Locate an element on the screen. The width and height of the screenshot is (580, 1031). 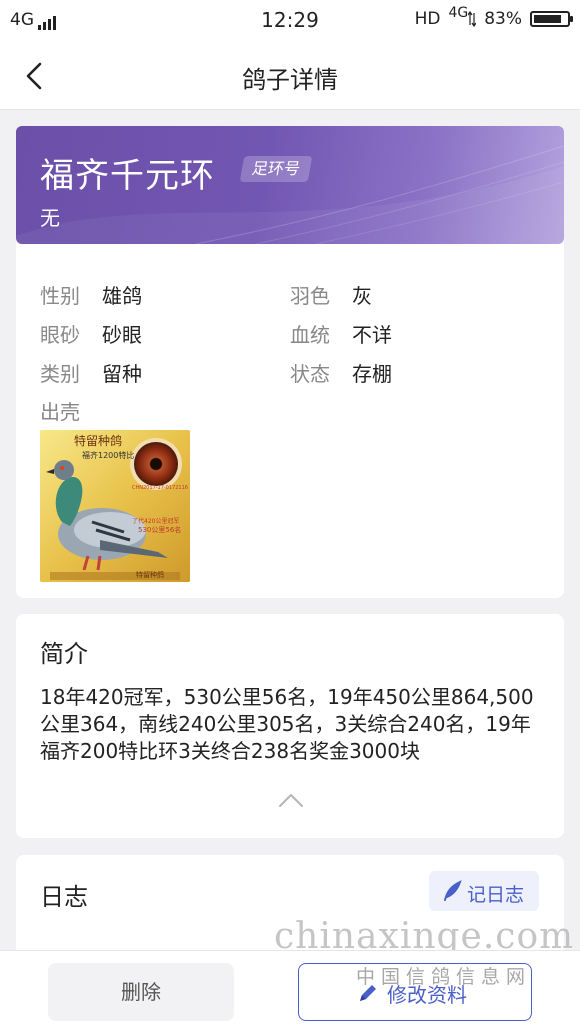
ring-badge: 足环号 is located at coordinates (276, 169).